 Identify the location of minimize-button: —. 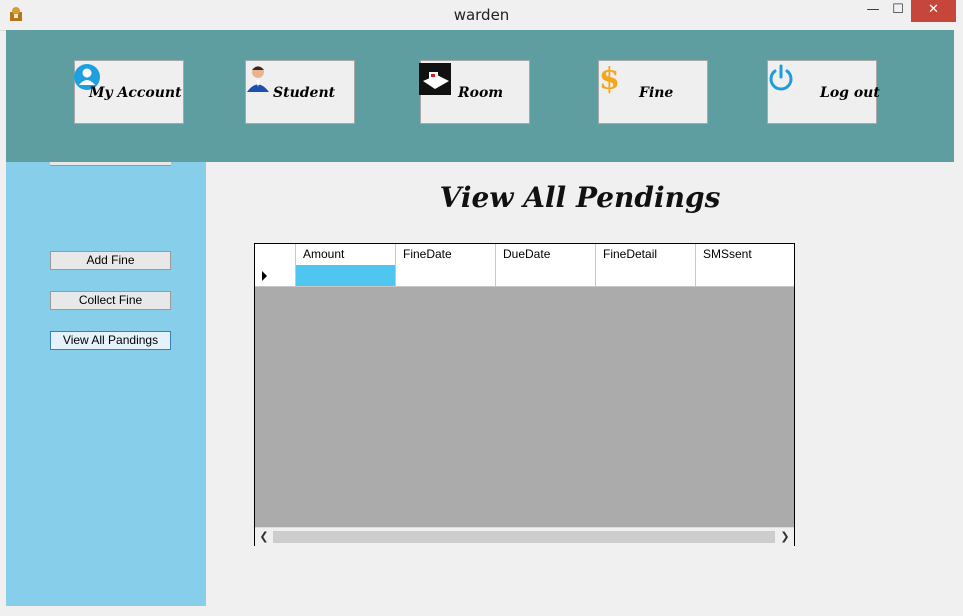
(873, 11).